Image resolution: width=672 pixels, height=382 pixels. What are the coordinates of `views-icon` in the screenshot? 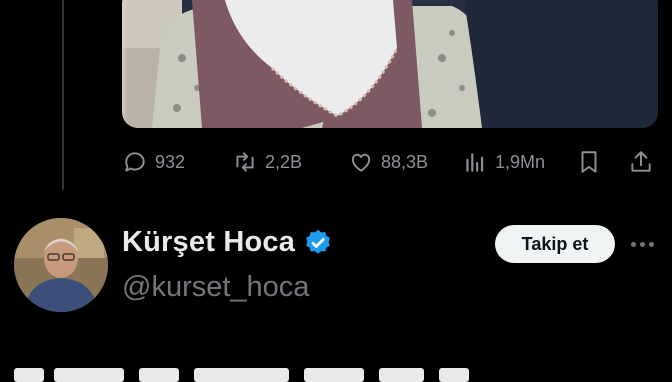 It's located at (475, 162).